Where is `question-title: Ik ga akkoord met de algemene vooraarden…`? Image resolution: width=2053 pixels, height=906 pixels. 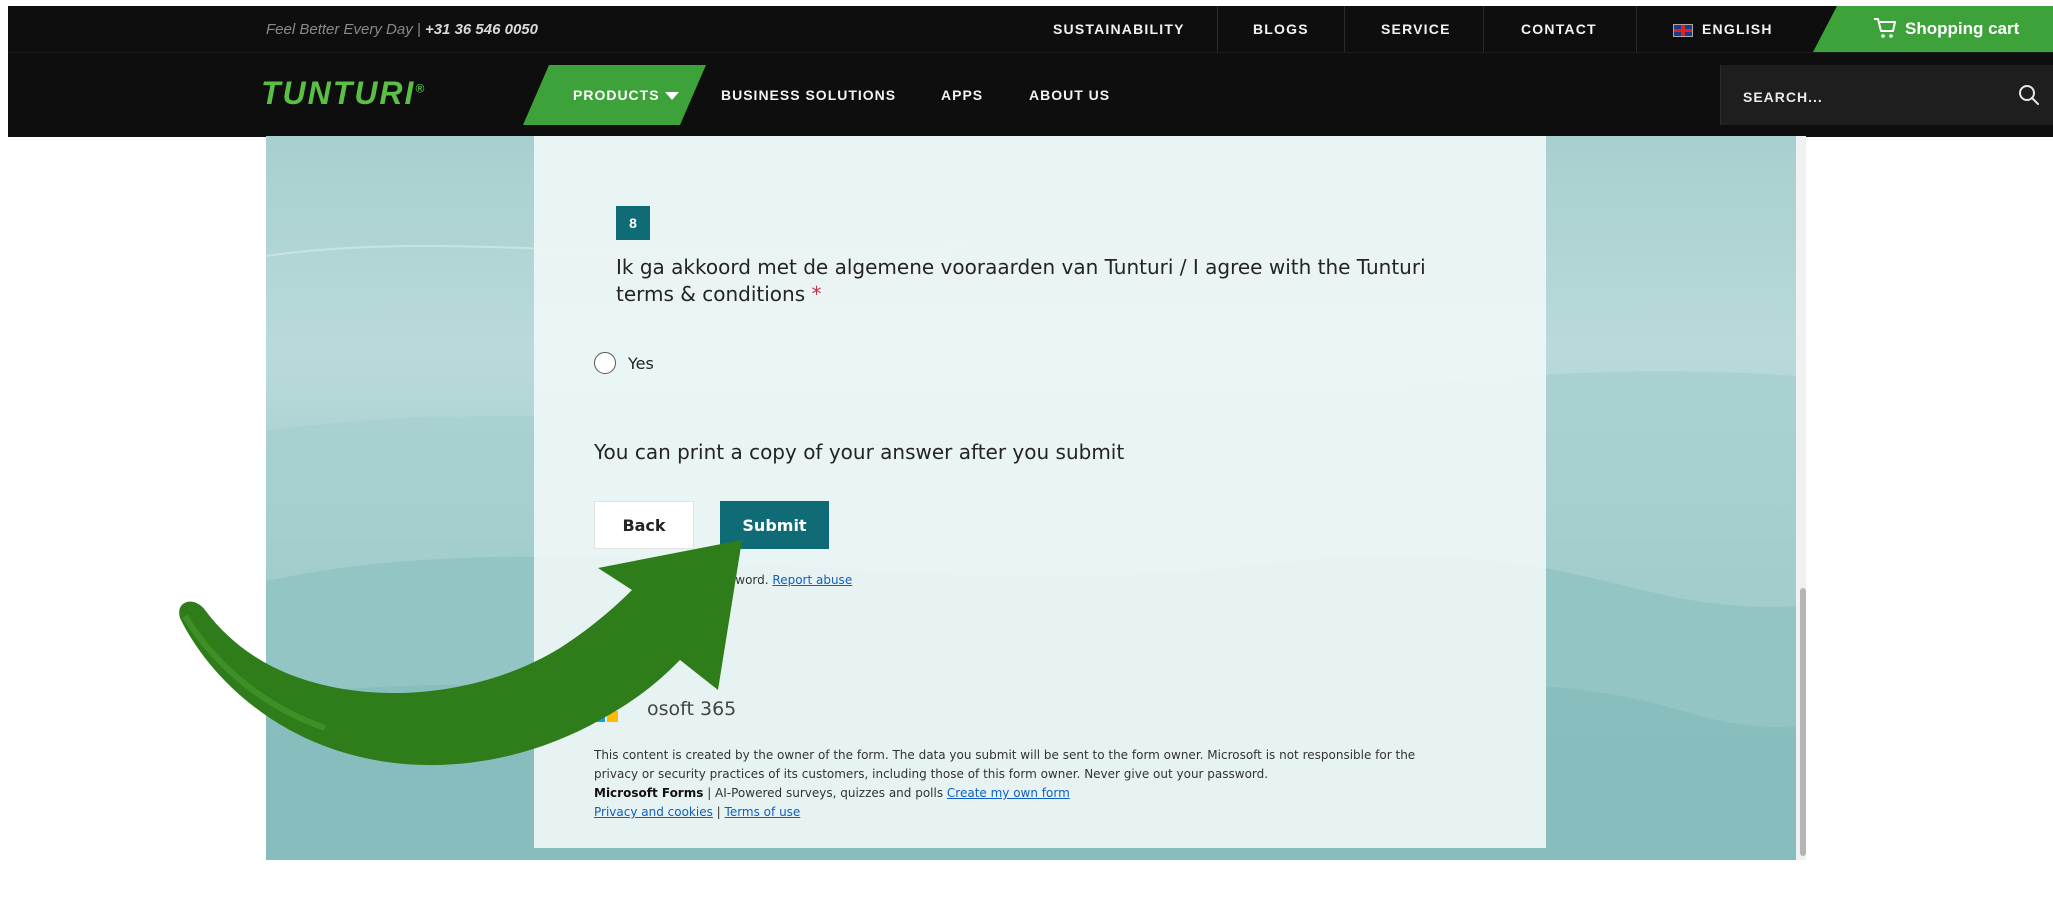 question-title: Ik ga akkoord met de algemene vooraarden… is located at coordinates (1046, 281).